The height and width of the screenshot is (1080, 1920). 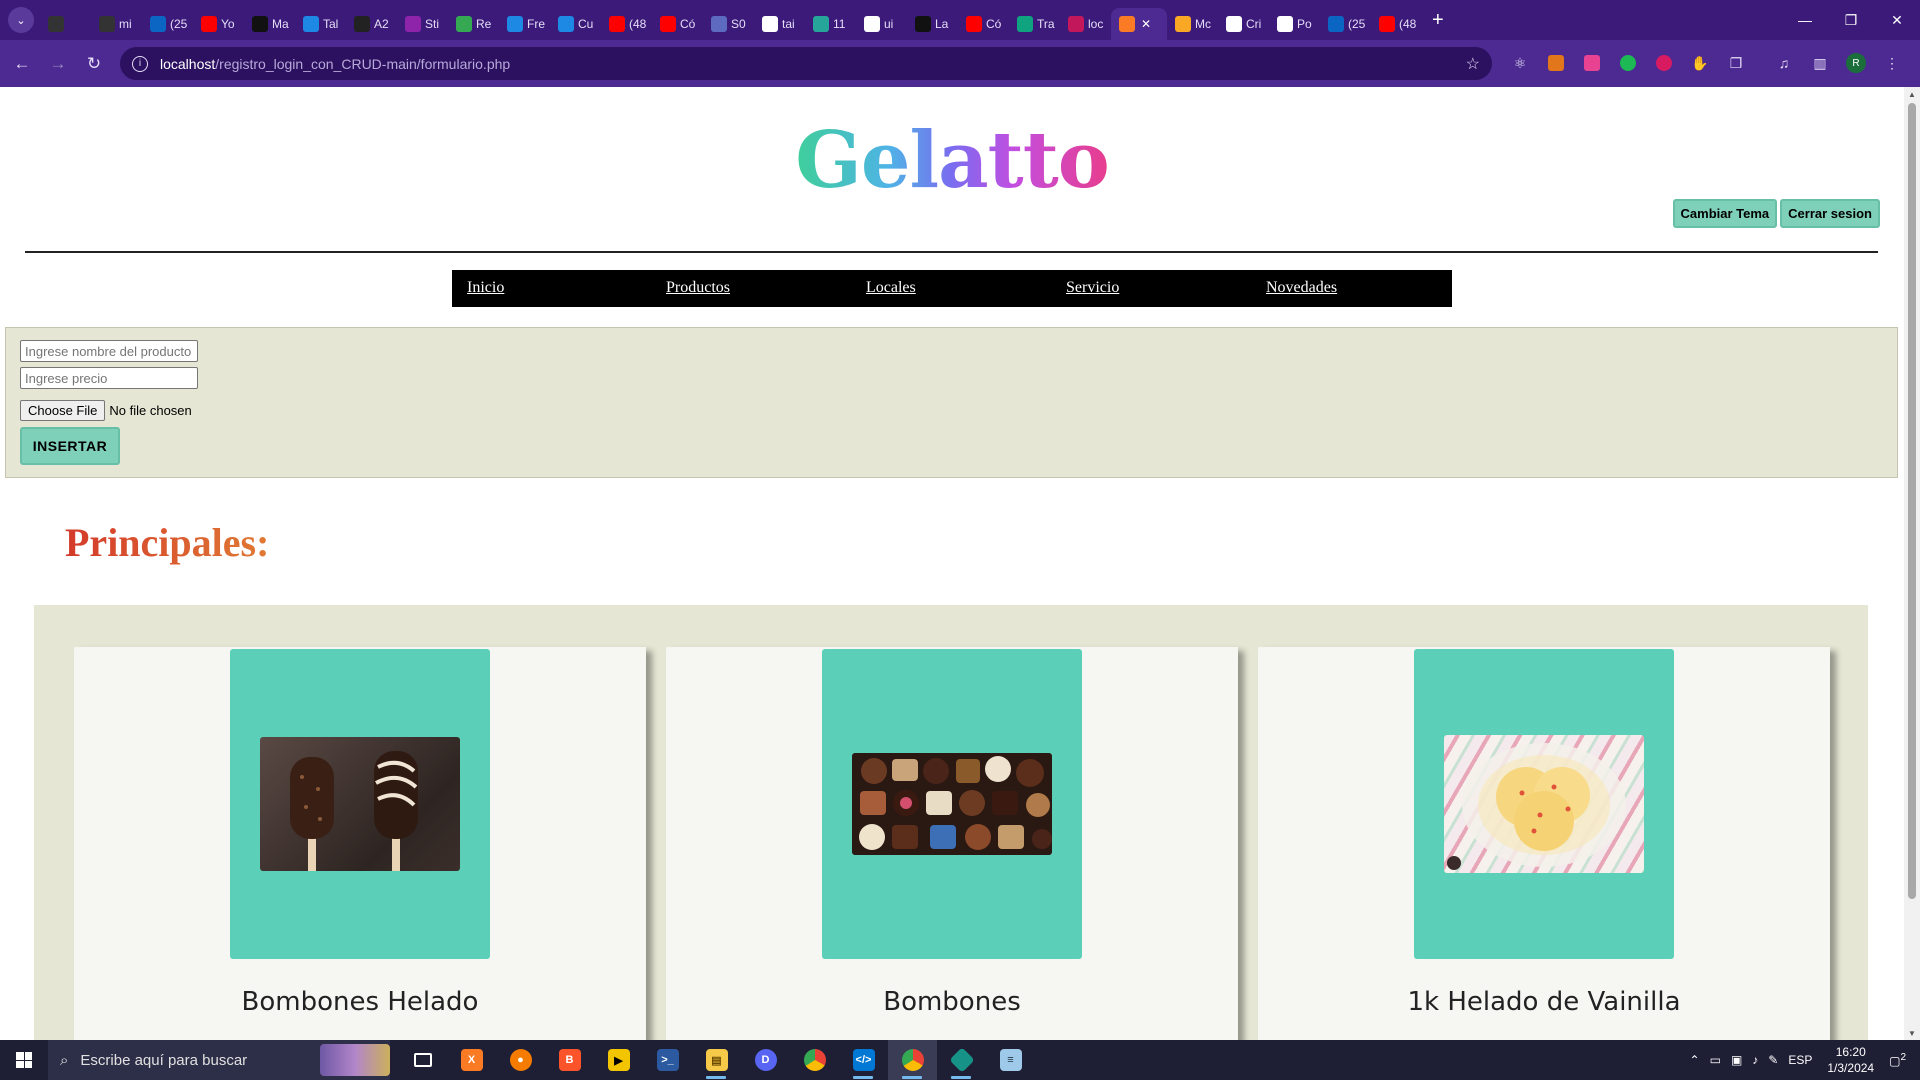 I want to click on browser-tab: Cri, so click(x=1243, y=24).